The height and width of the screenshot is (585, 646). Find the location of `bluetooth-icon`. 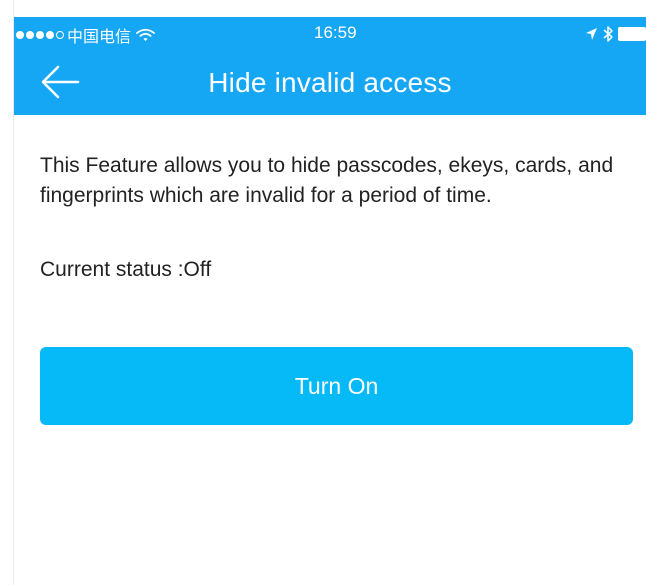

bluetooth-icon is located at coordinates (608, 34).